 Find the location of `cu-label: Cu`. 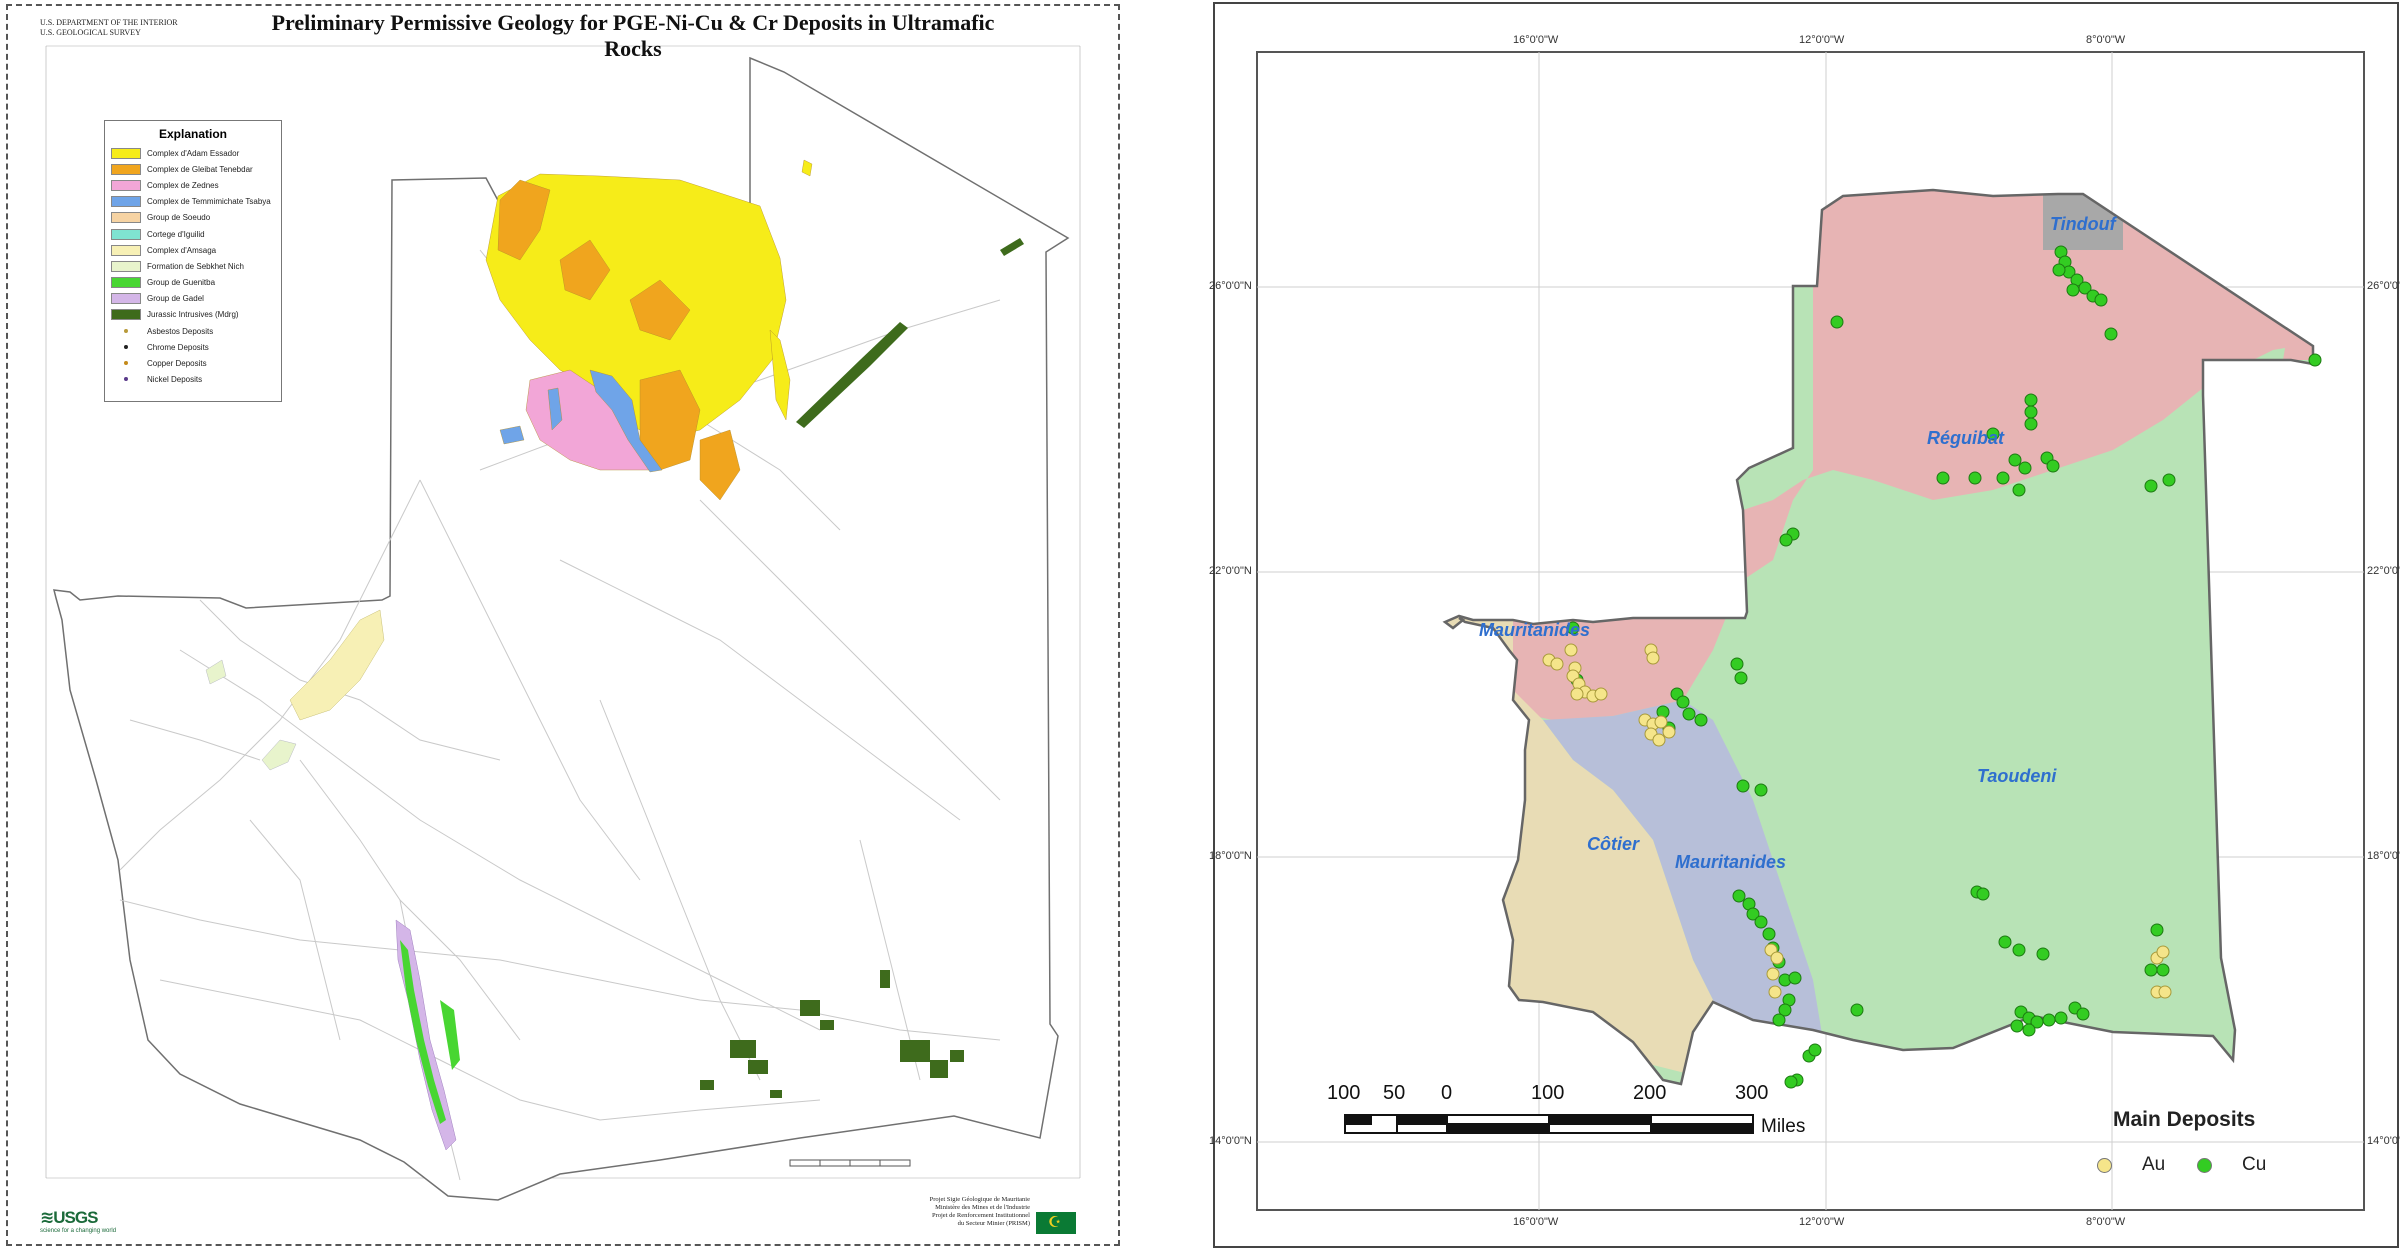

cu-label: Cu is located at coordinates (2254, 1164).